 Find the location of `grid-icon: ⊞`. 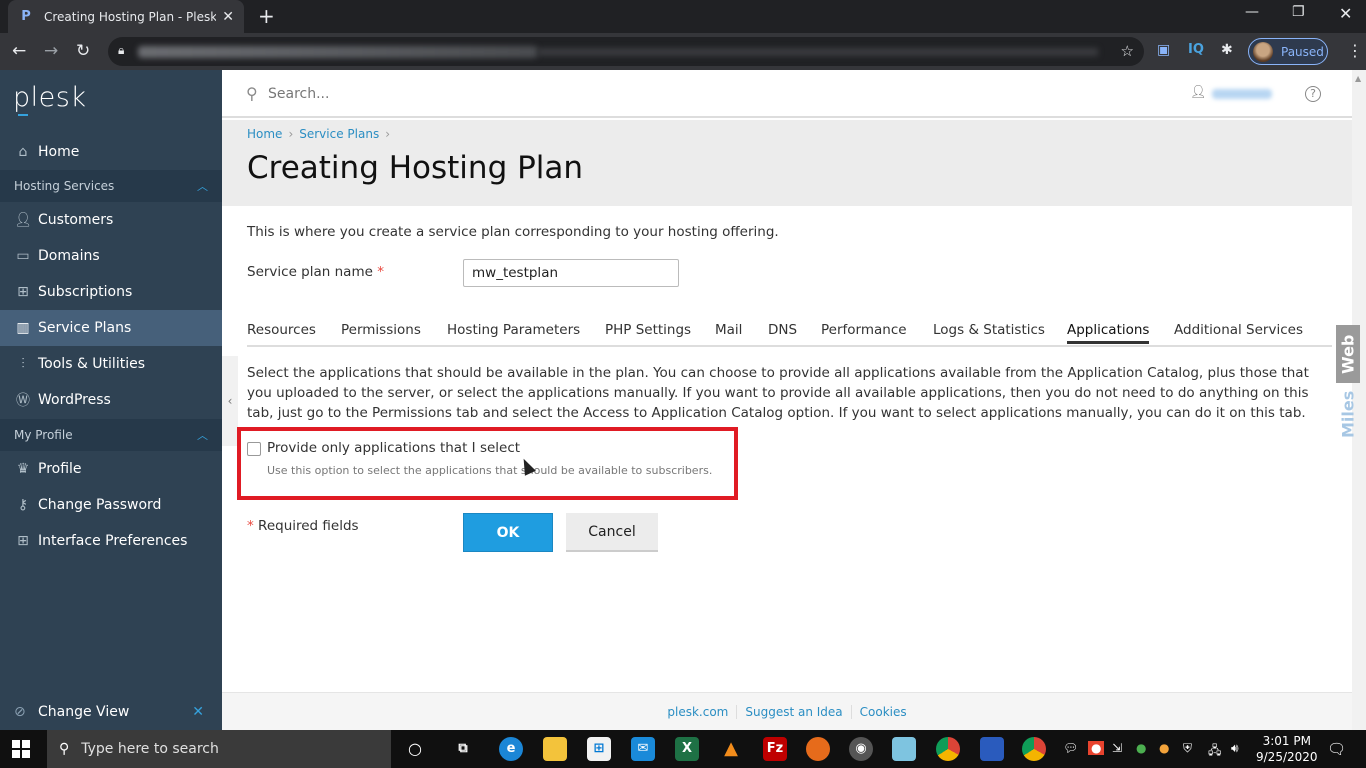

grid-icon: ⊞ is located at coordinates (23, 292).